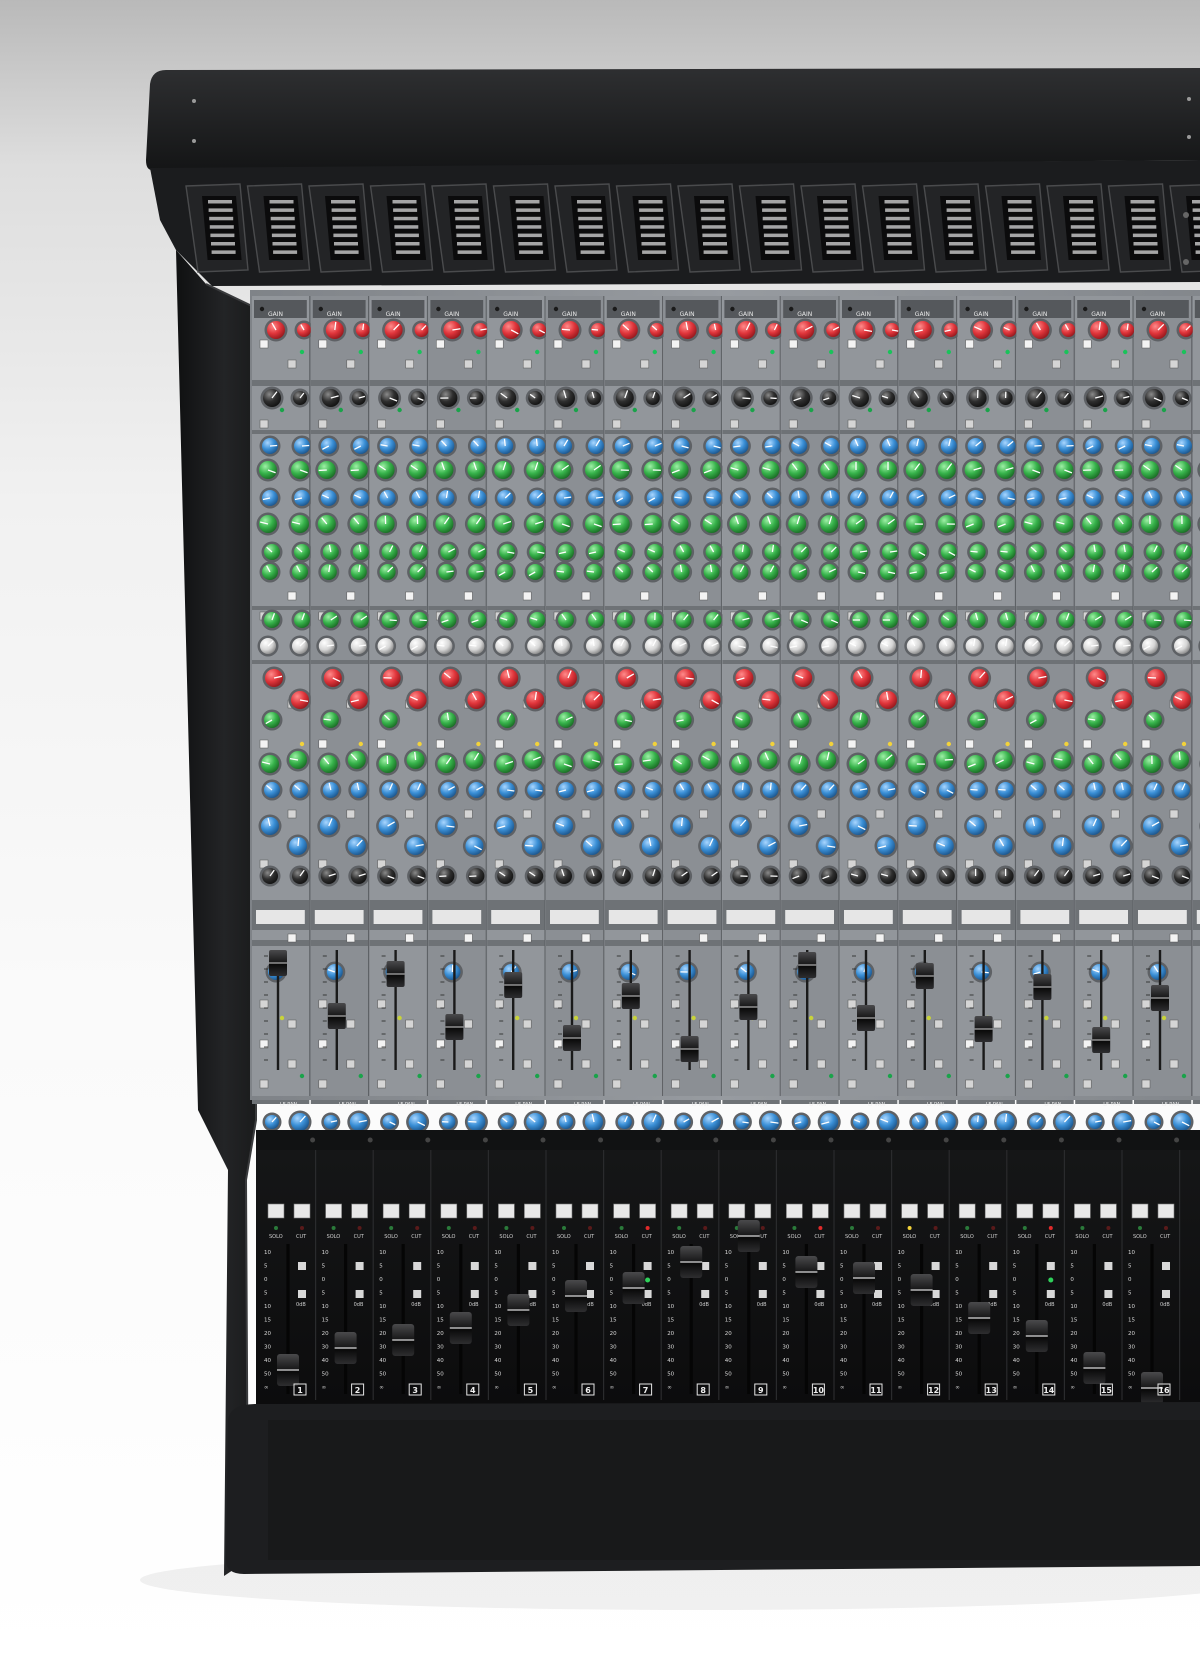  I want to click on channel-strip: GAIN LF PAN, so click(694, 715).